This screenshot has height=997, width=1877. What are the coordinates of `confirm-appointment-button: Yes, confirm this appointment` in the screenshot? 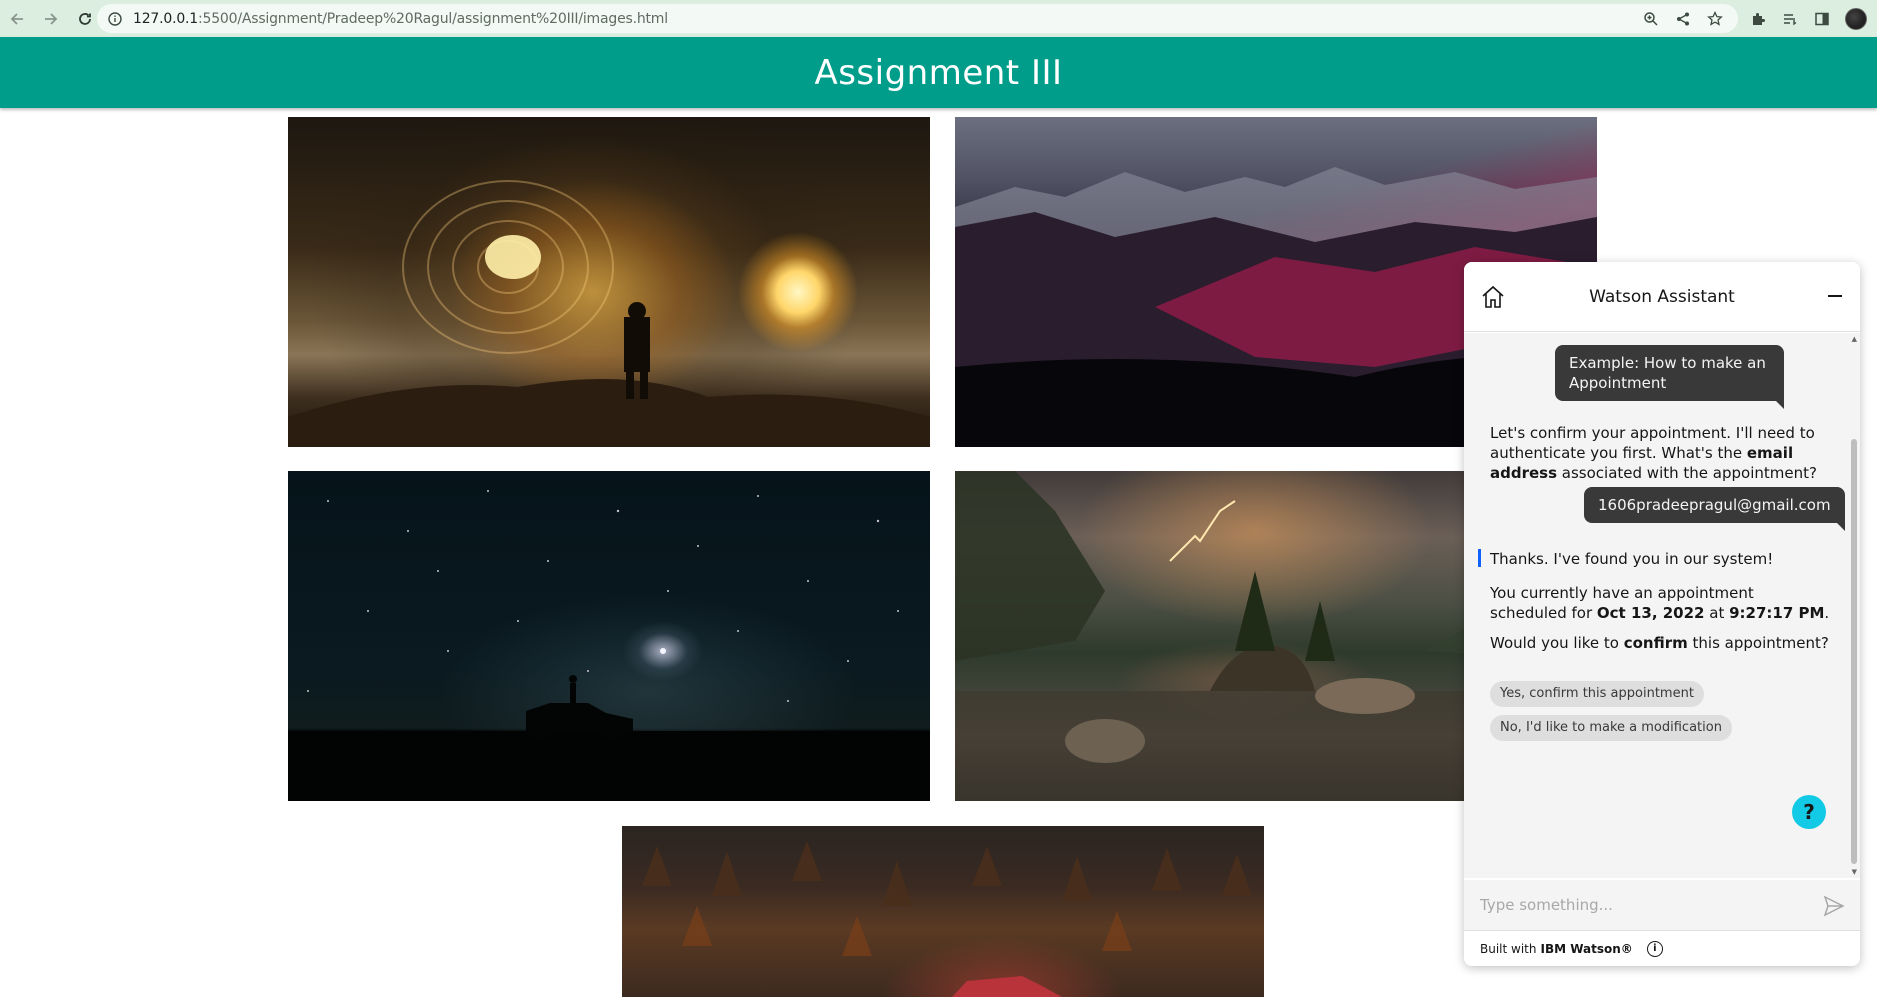 It's located at (1597, 694).